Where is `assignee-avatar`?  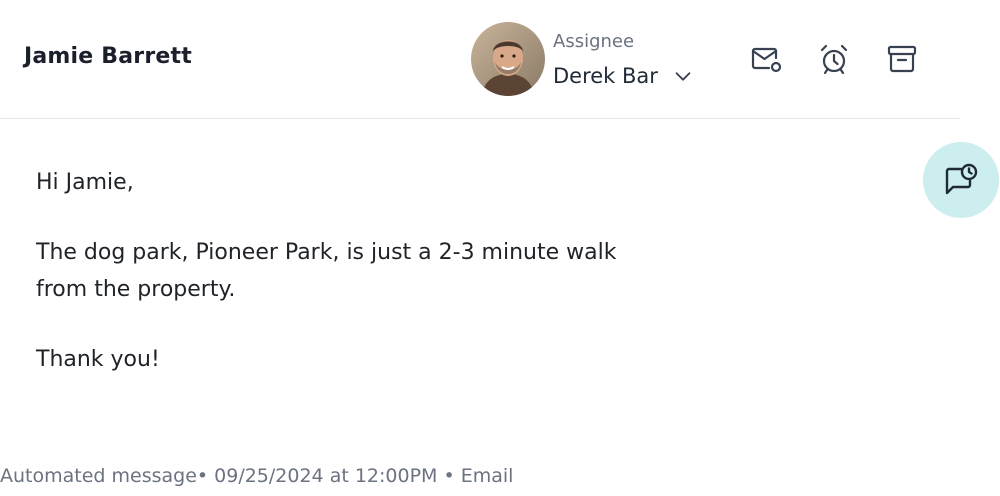 assignee-avatar is located at coordinates (508, 59).